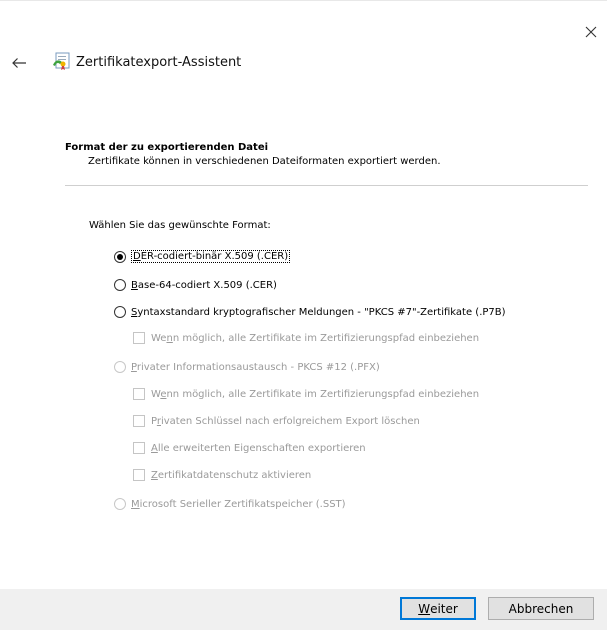 This screenshot has width=607, height=630. Describe the element at coordinates (61, 61) in the screenshot. I see `certificate-wizard-icon` at that location.